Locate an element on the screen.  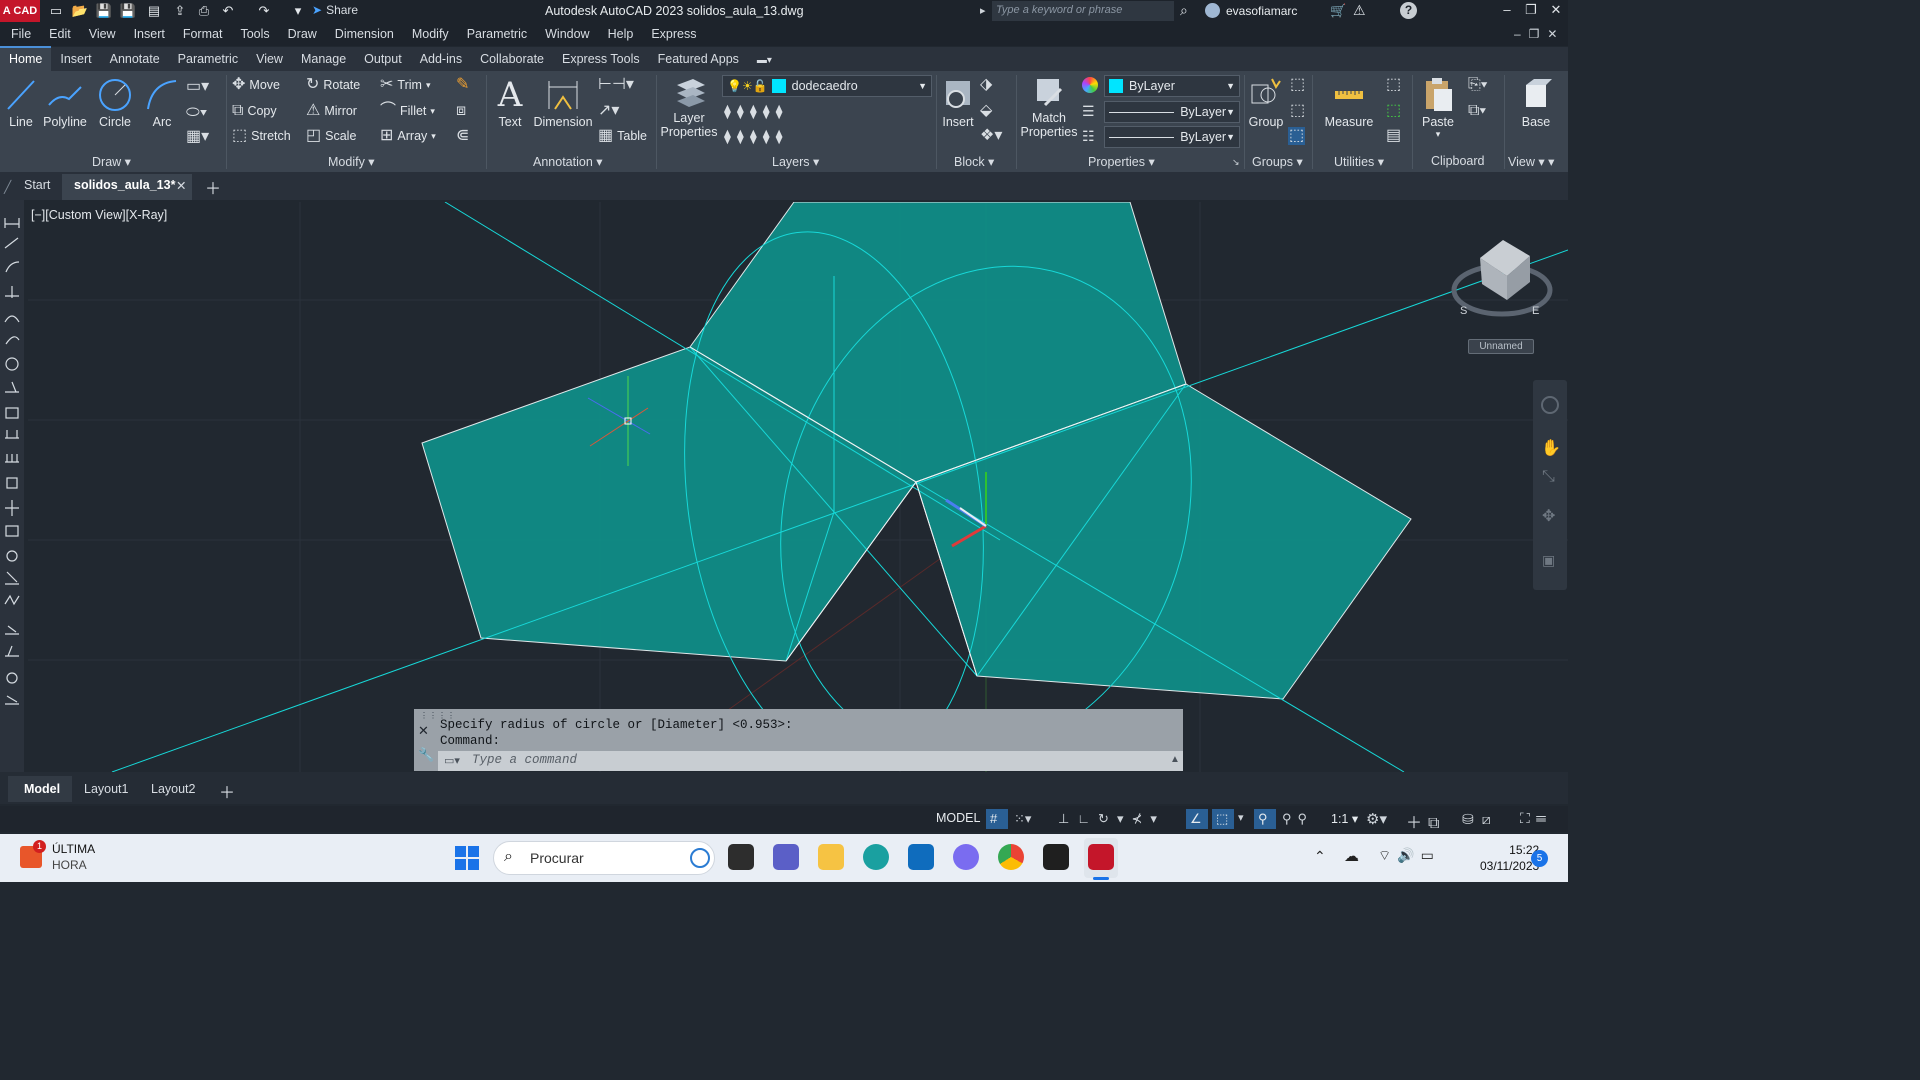
color-wheel-icon is located at coordinates (1090, 85).